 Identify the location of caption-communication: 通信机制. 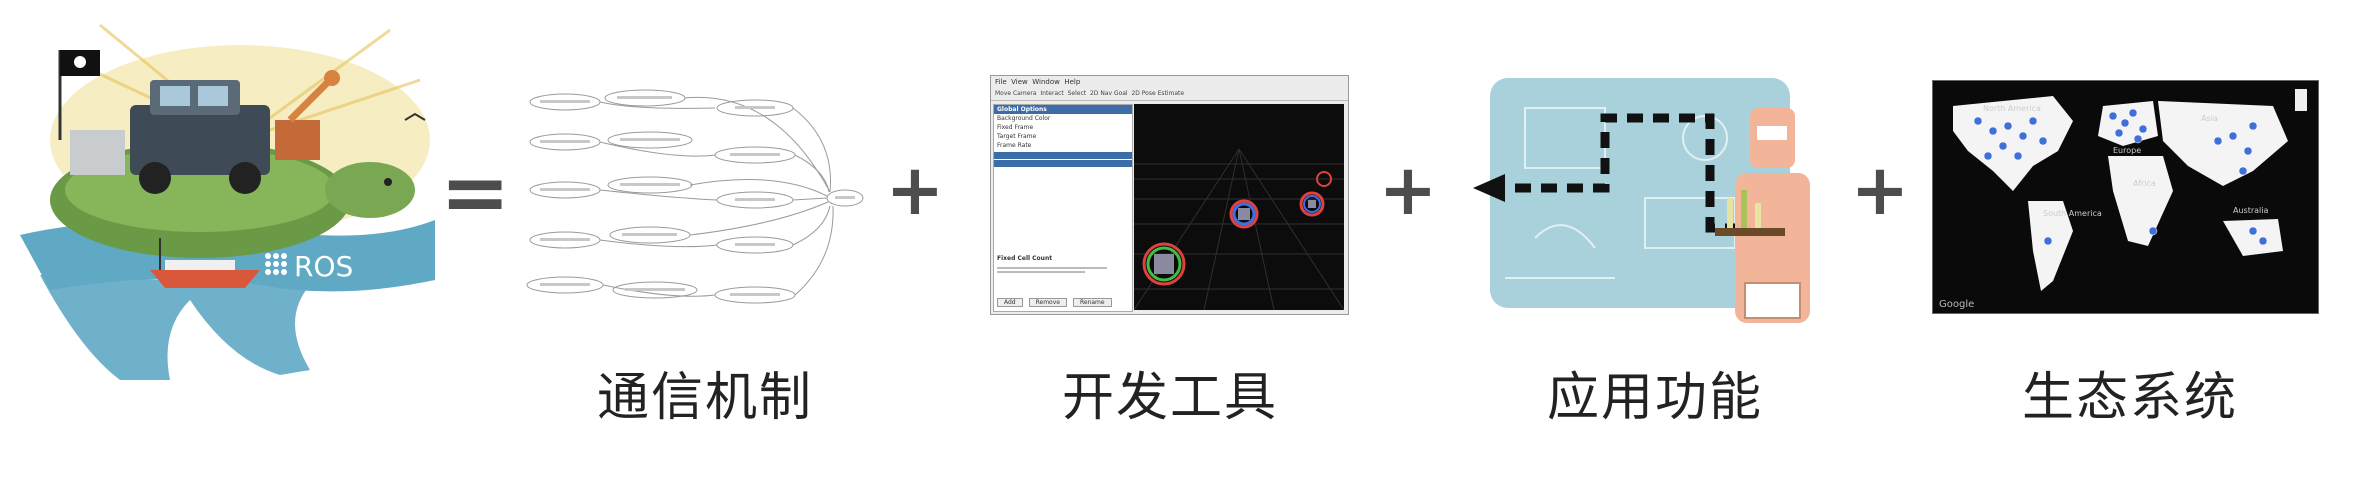
(704, 398).